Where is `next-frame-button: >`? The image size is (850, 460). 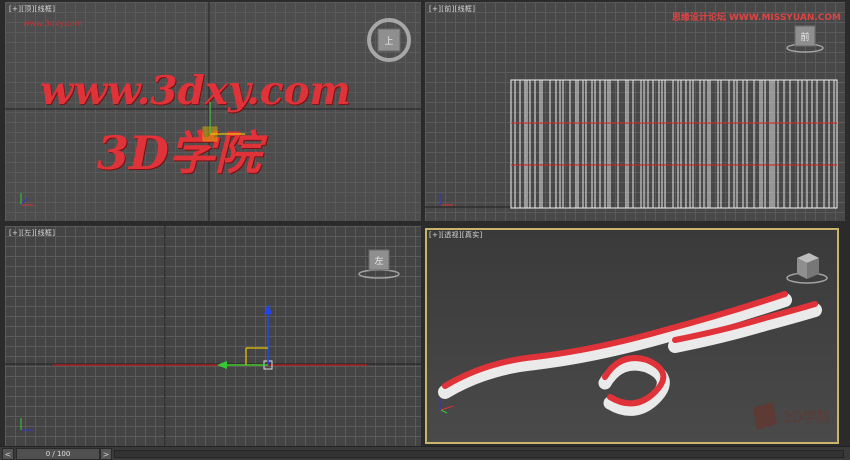 next-frame-button: > is located at coordinates (106, 454).